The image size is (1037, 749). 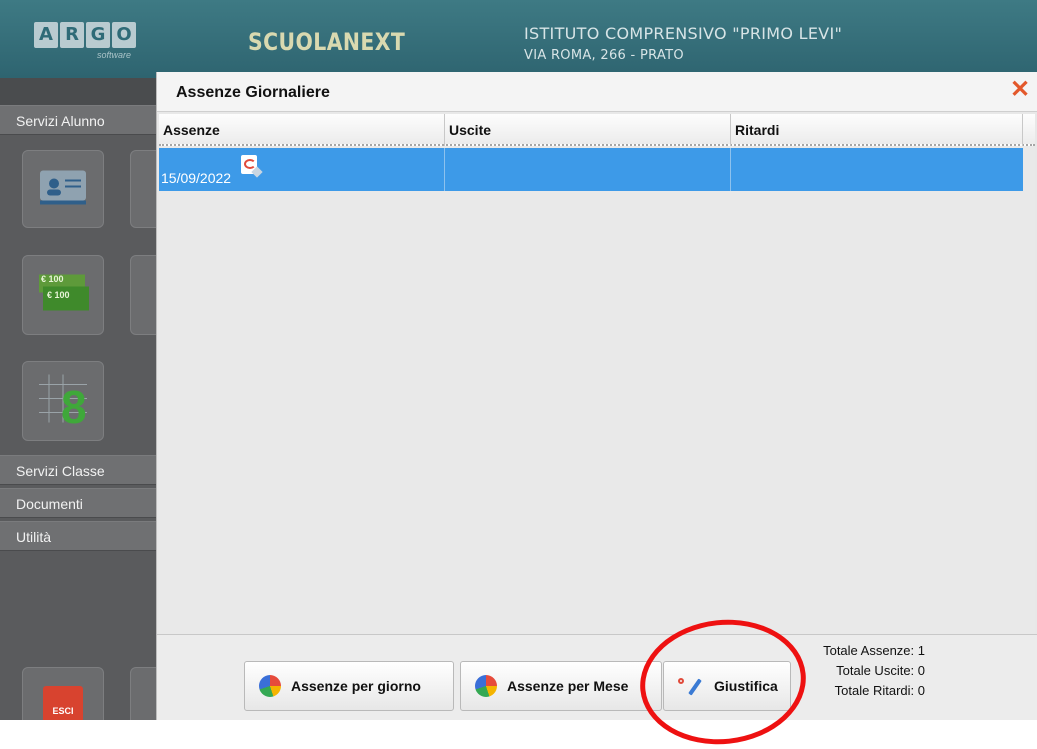 I want to click on id-card-icon, so click(x=63, y=189).